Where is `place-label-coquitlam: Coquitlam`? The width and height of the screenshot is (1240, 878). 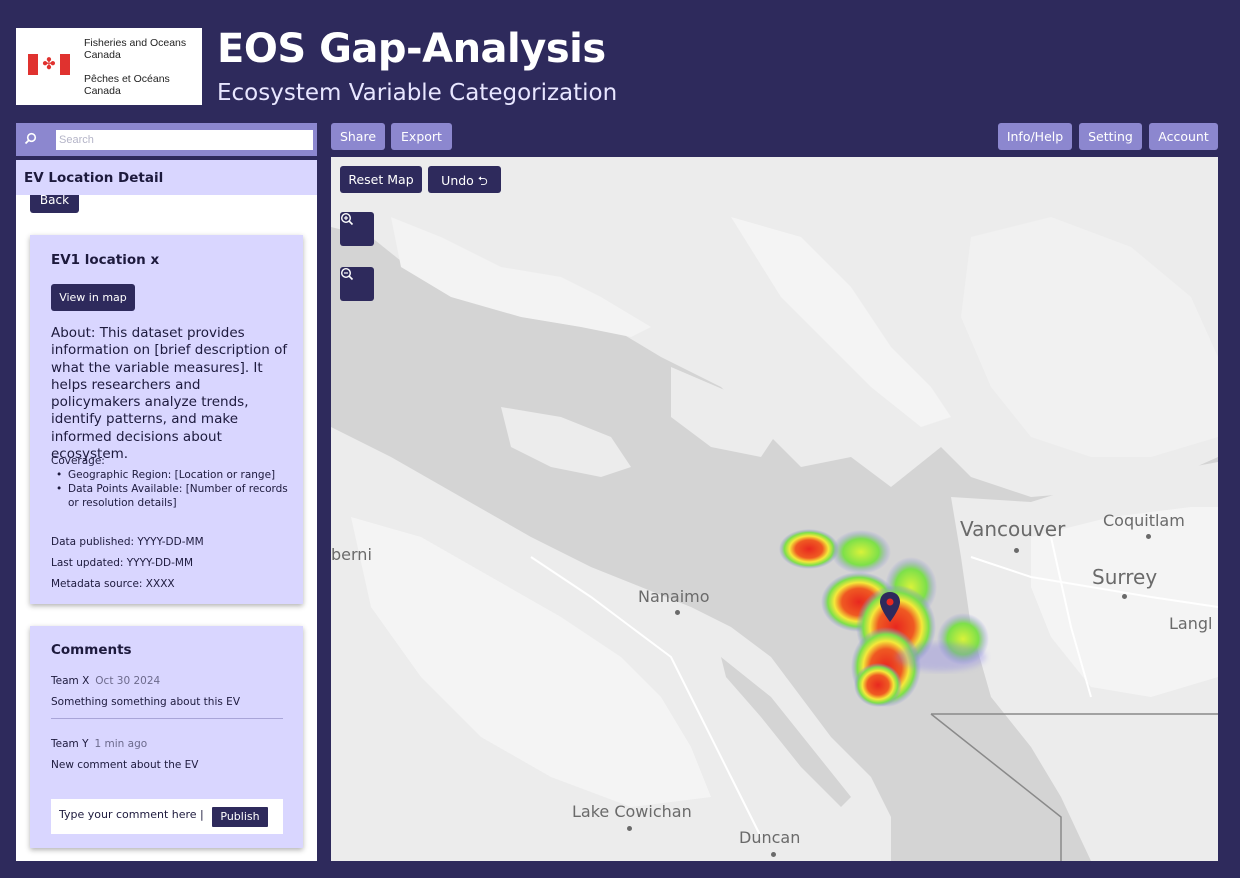
place-label-coquitlam: Coquitlam is located at coordinates (1144, 520).